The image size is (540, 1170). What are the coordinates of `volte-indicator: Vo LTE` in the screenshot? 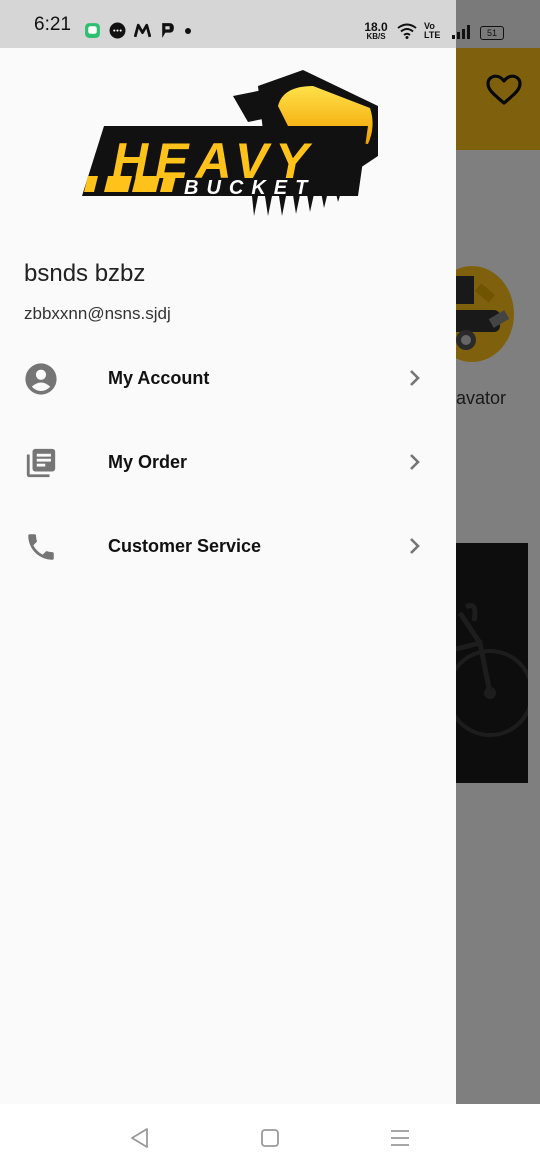 It's located at (432, 30).